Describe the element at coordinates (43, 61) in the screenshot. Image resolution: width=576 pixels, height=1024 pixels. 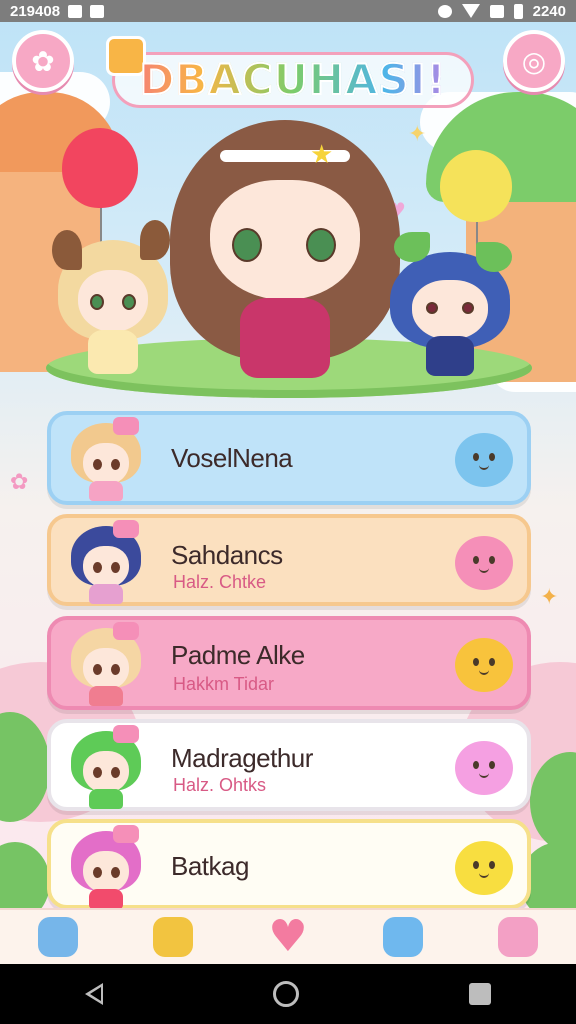
I see `paw-button: ✿` at that location.